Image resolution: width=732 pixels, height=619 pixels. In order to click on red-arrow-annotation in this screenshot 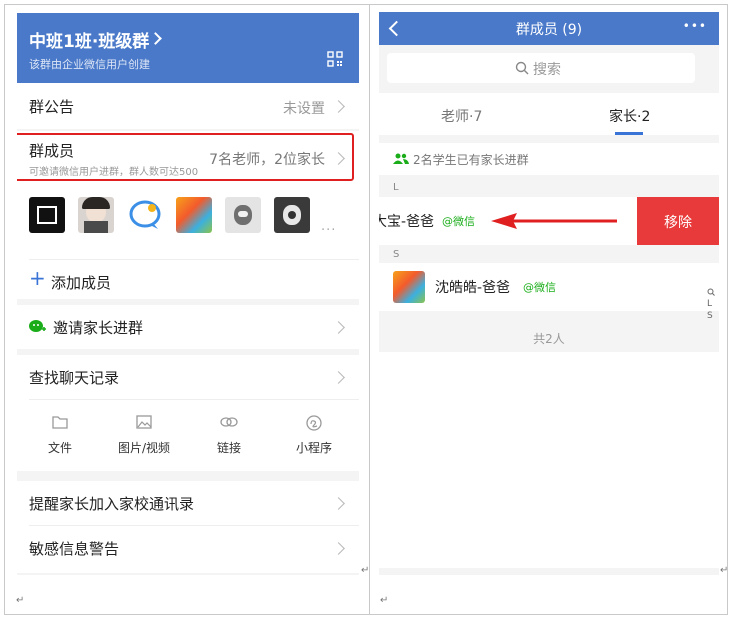, I will do `click(554, 221)`.